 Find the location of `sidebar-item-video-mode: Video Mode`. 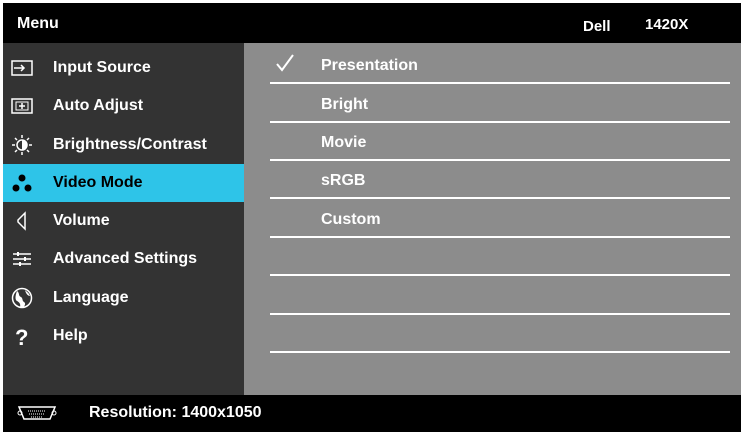

sidebar-item-video-mode: Video Mode is located at coordinates (123, 183).